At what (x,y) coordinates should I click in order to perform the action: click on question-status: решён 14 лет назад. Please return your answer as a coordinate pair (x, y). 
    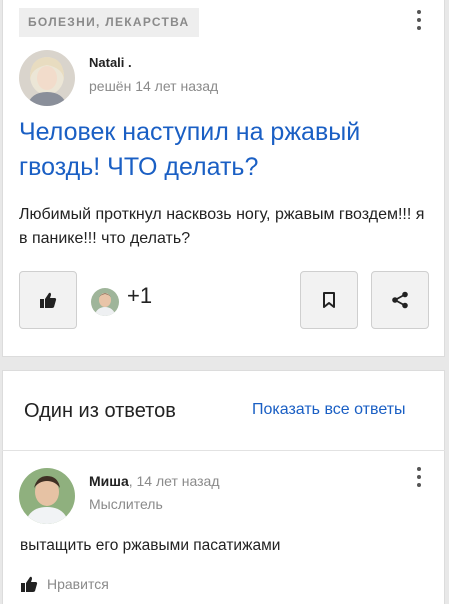
    Looking at the image, I should click on (154, 86).